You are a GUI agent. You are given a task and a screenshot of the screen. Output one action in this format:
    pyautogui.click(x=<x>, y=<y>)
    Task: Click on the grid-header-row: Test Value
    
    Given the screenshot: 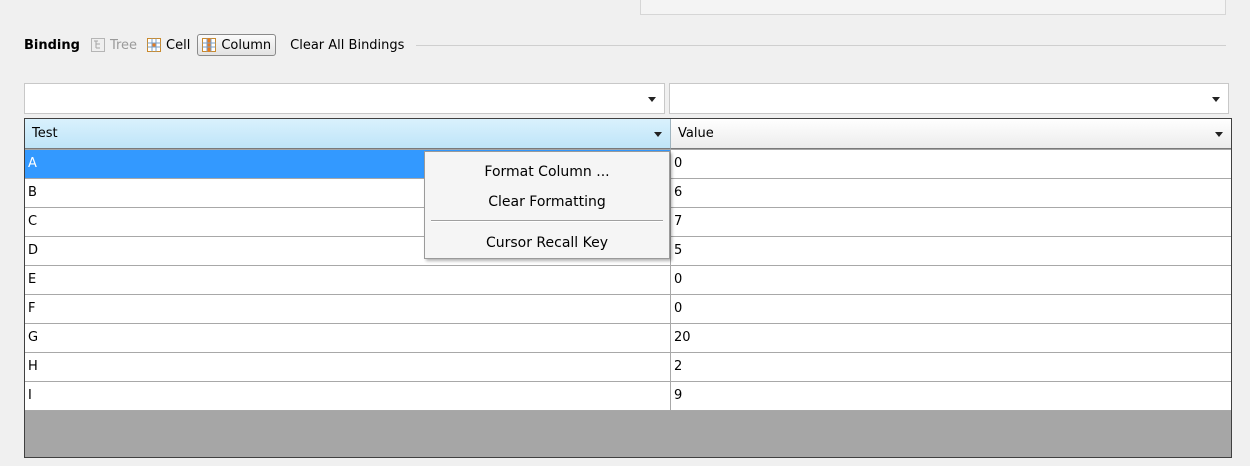 What is the action you would take?
    pyautogui.click(x=628, y=134)
    